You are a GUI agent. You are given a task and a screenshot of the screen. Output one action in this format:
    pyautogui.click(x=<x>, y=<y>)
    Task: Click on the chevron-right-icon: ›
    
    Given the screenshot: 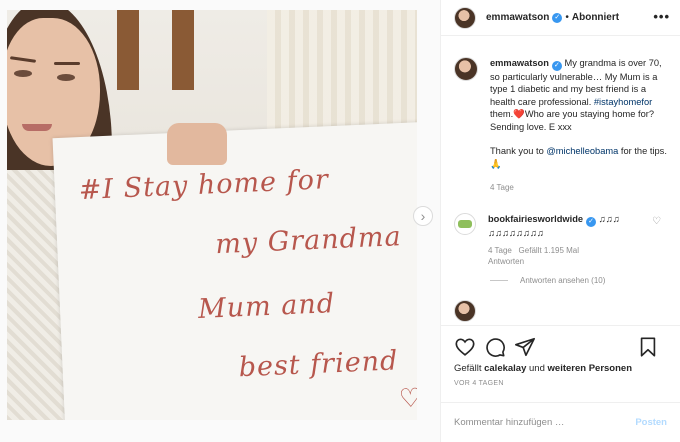 What is the action you would take?
    pyautogui.click(x=423, y=216)
    